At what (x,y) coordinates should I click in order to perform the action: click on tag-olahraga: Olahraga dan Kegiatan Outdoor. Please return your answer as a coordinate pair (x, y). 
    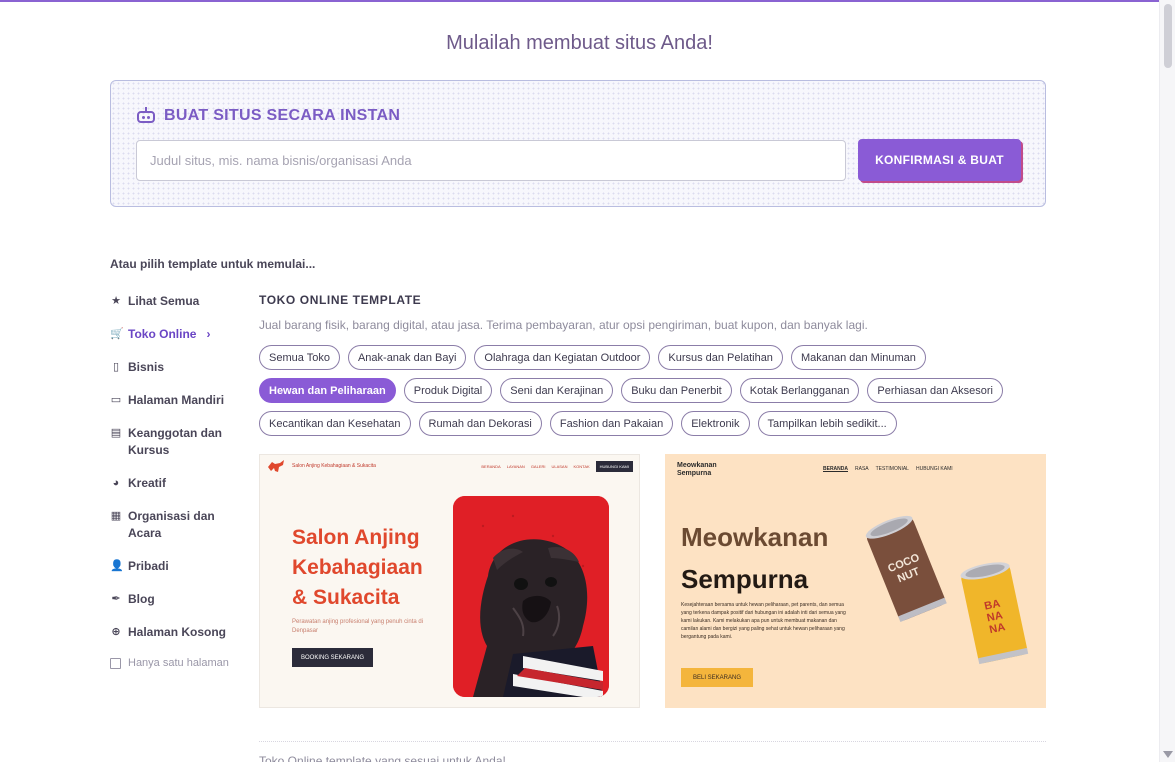
    Looking at the image, I should click on (562, 357).